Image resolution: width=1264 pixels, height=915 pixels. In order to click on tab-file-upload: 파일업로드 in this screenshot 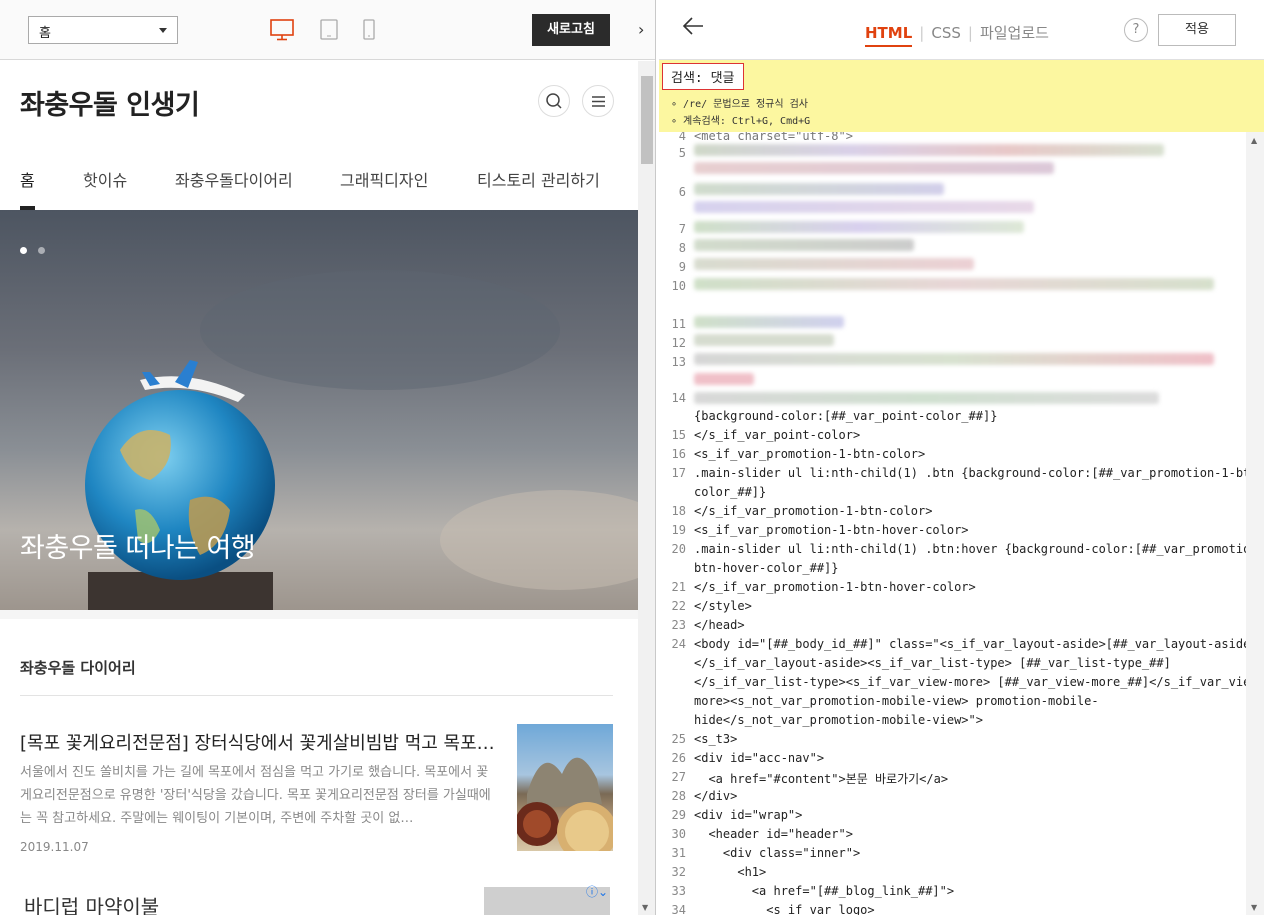, I will do `click(1014, 33)`.